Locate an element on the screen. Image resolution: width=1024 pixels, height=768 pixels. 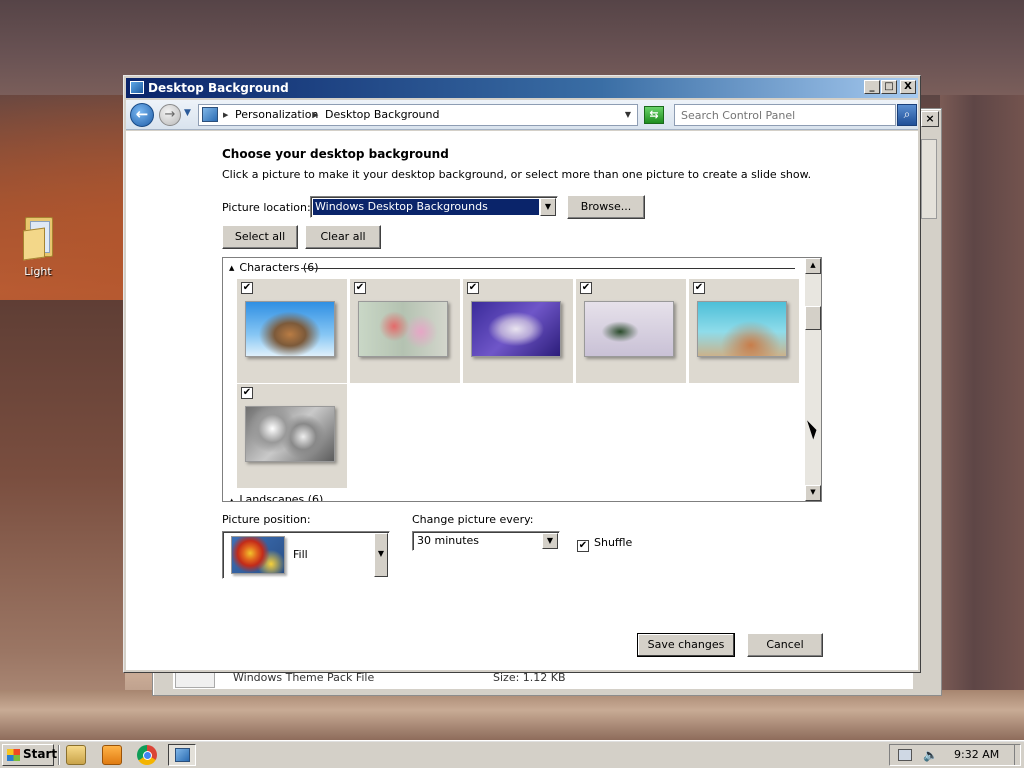
desktop-icon-label: Light is located at coordinates (38, 271).